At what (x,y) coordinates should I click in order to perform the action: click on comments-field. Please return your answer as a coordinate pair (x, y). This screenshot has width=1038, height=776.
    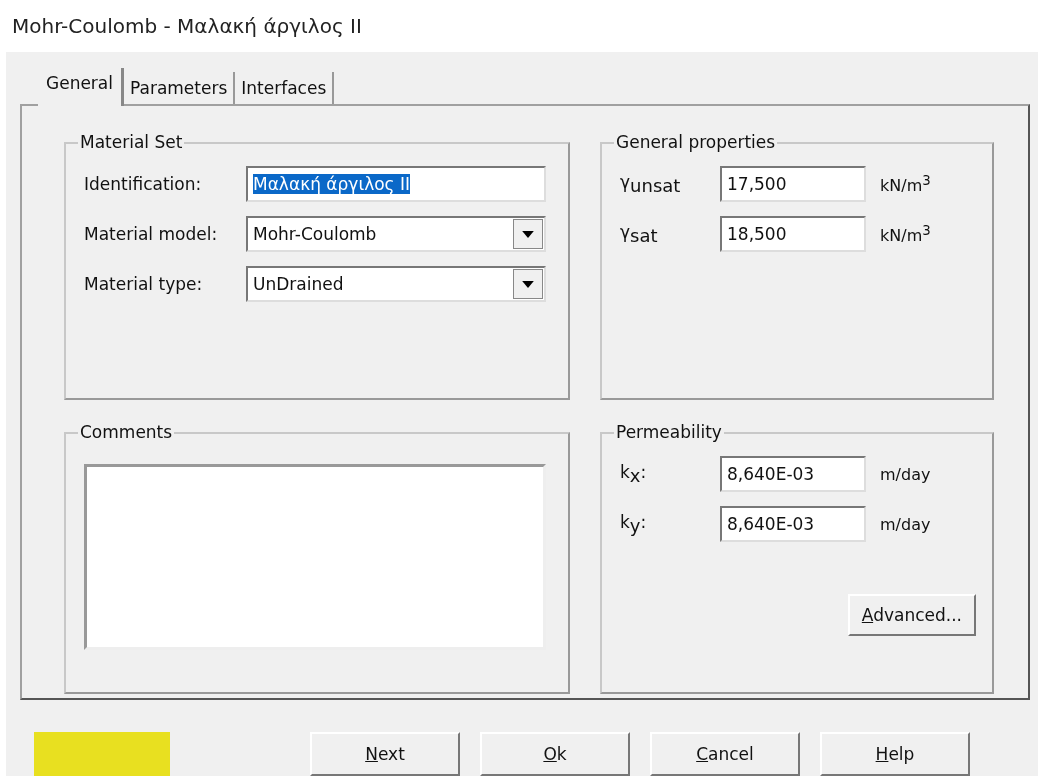
    Looking at the image, I should click on (315, 557).